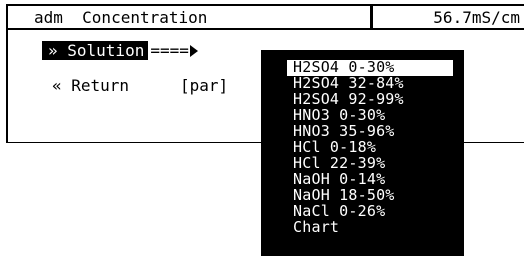 Image resolution: width=524 pixels, height=258 pixels. What do you see at coordinates (169, 50) in the screenshot?
I see `solution-arrow-line: ====` at bounding box center [169, 50].